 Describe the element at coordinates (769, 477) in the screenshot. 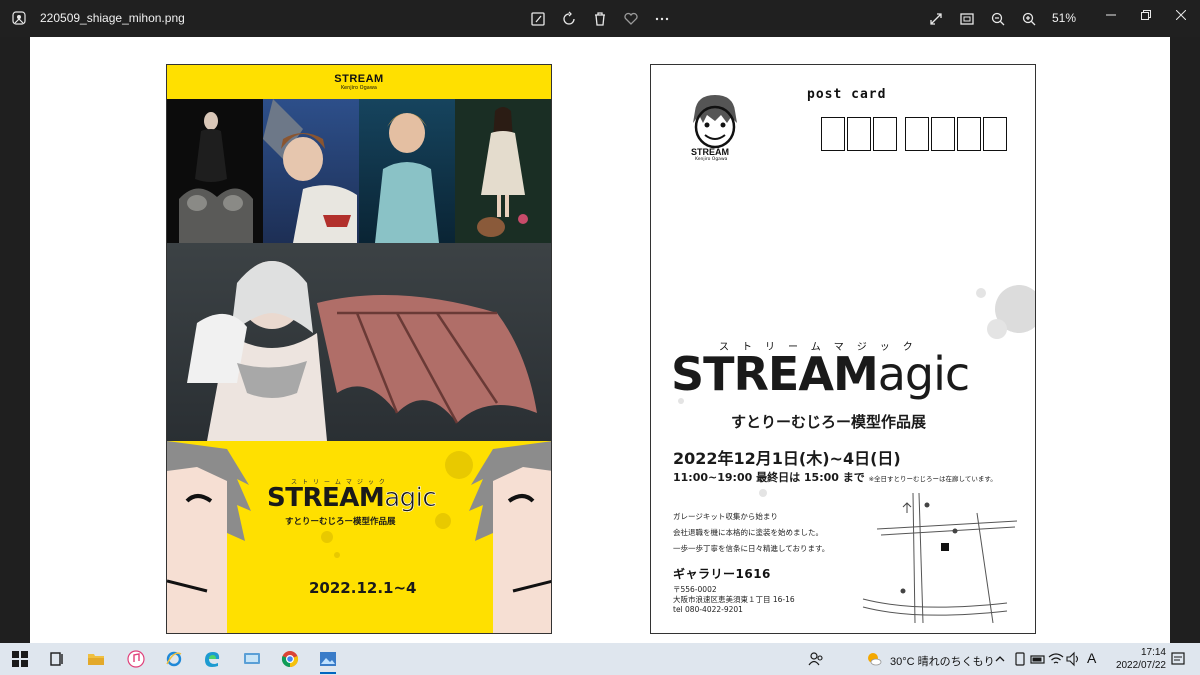

I see `event-hours: 11:00~19:00 最終日は 15:00 まで` at that location.